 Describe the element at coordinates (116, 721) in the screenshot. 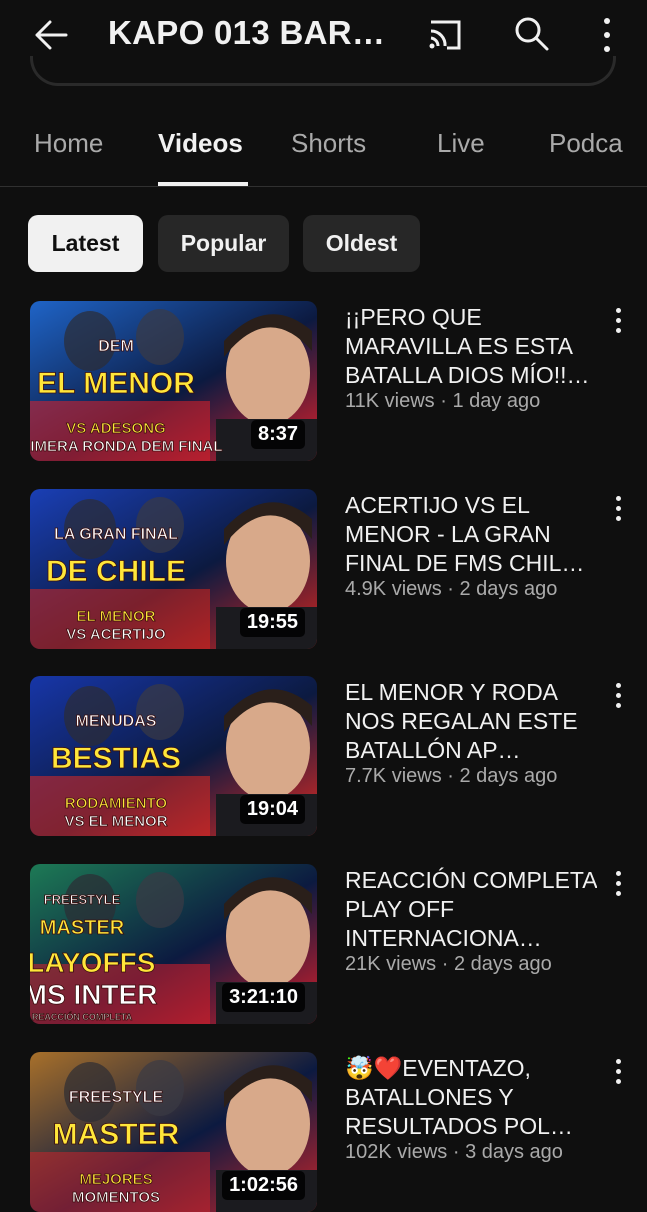

I see `thumbnail-text: MENUDAS` at that location.